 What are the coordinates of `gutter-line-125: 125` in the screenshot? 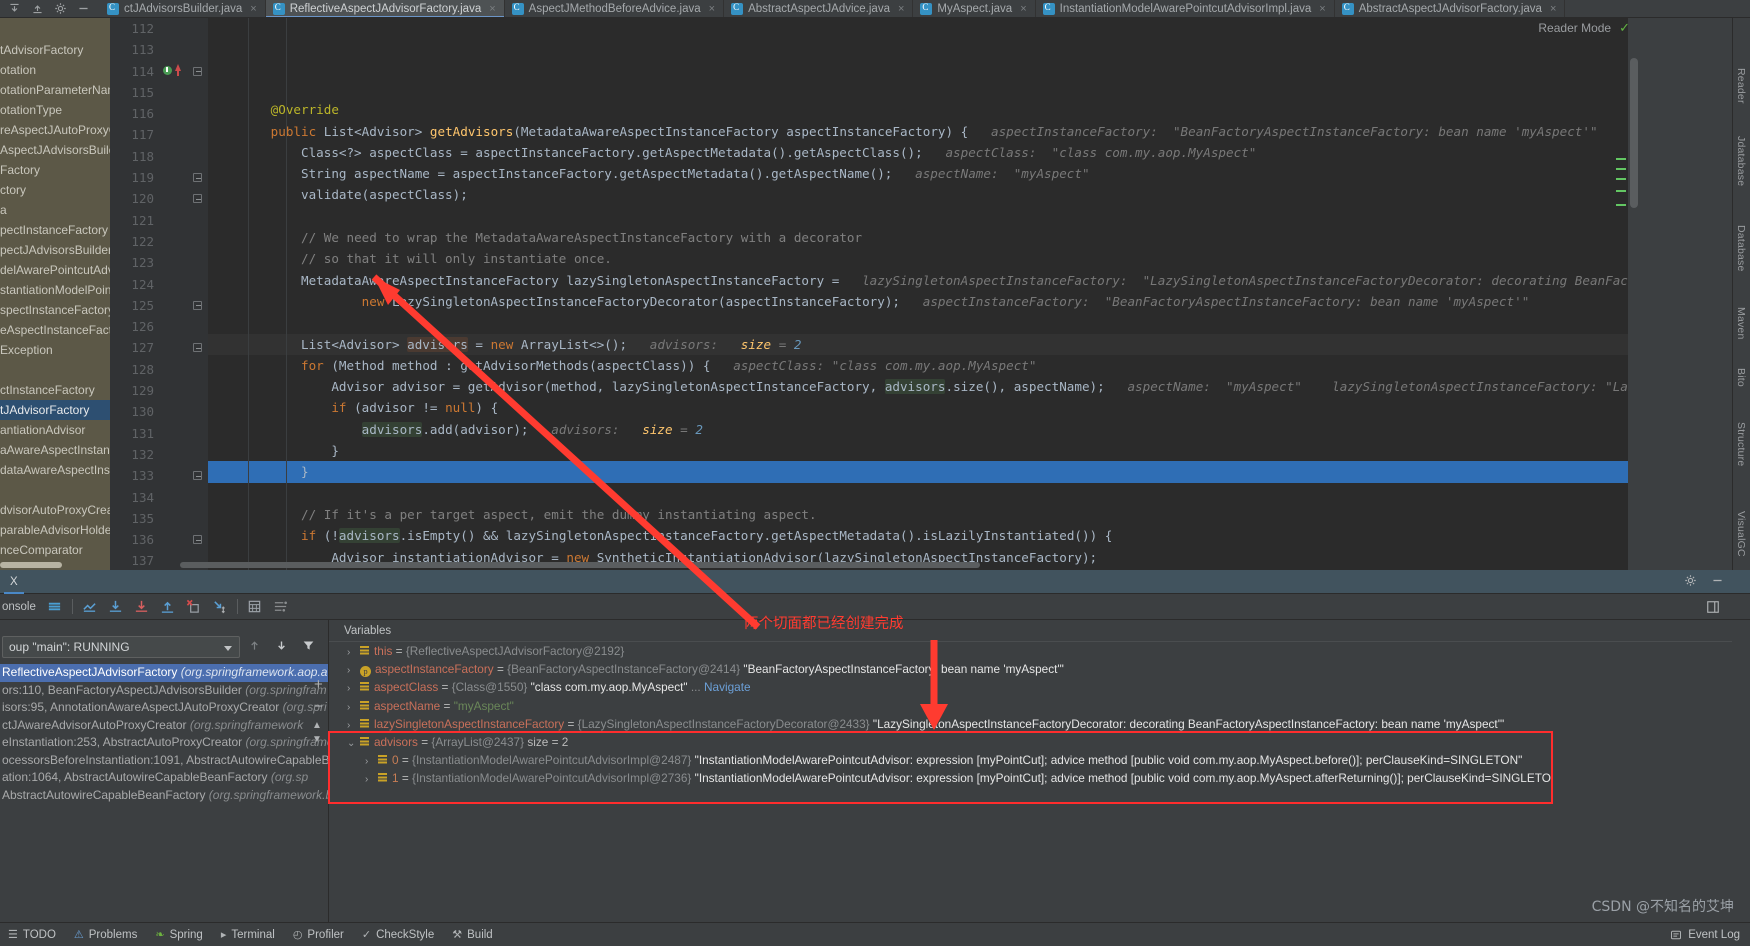 It's located at (159, 305).